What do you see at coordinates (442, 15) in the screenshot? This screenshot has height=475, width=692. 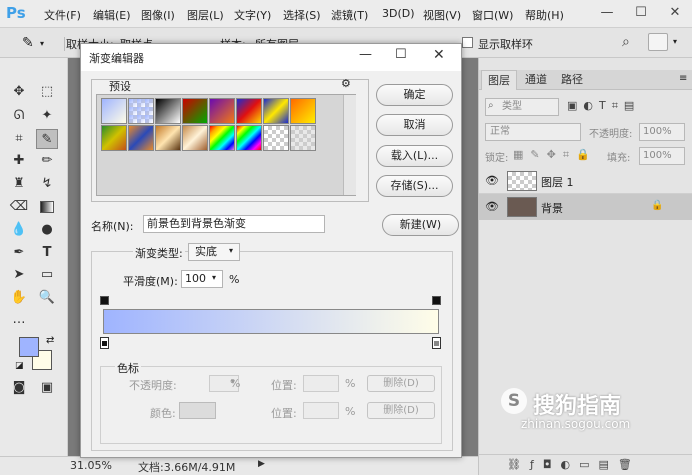 I see `menu-view: 视图(V)` at bounding box center [442, 15].